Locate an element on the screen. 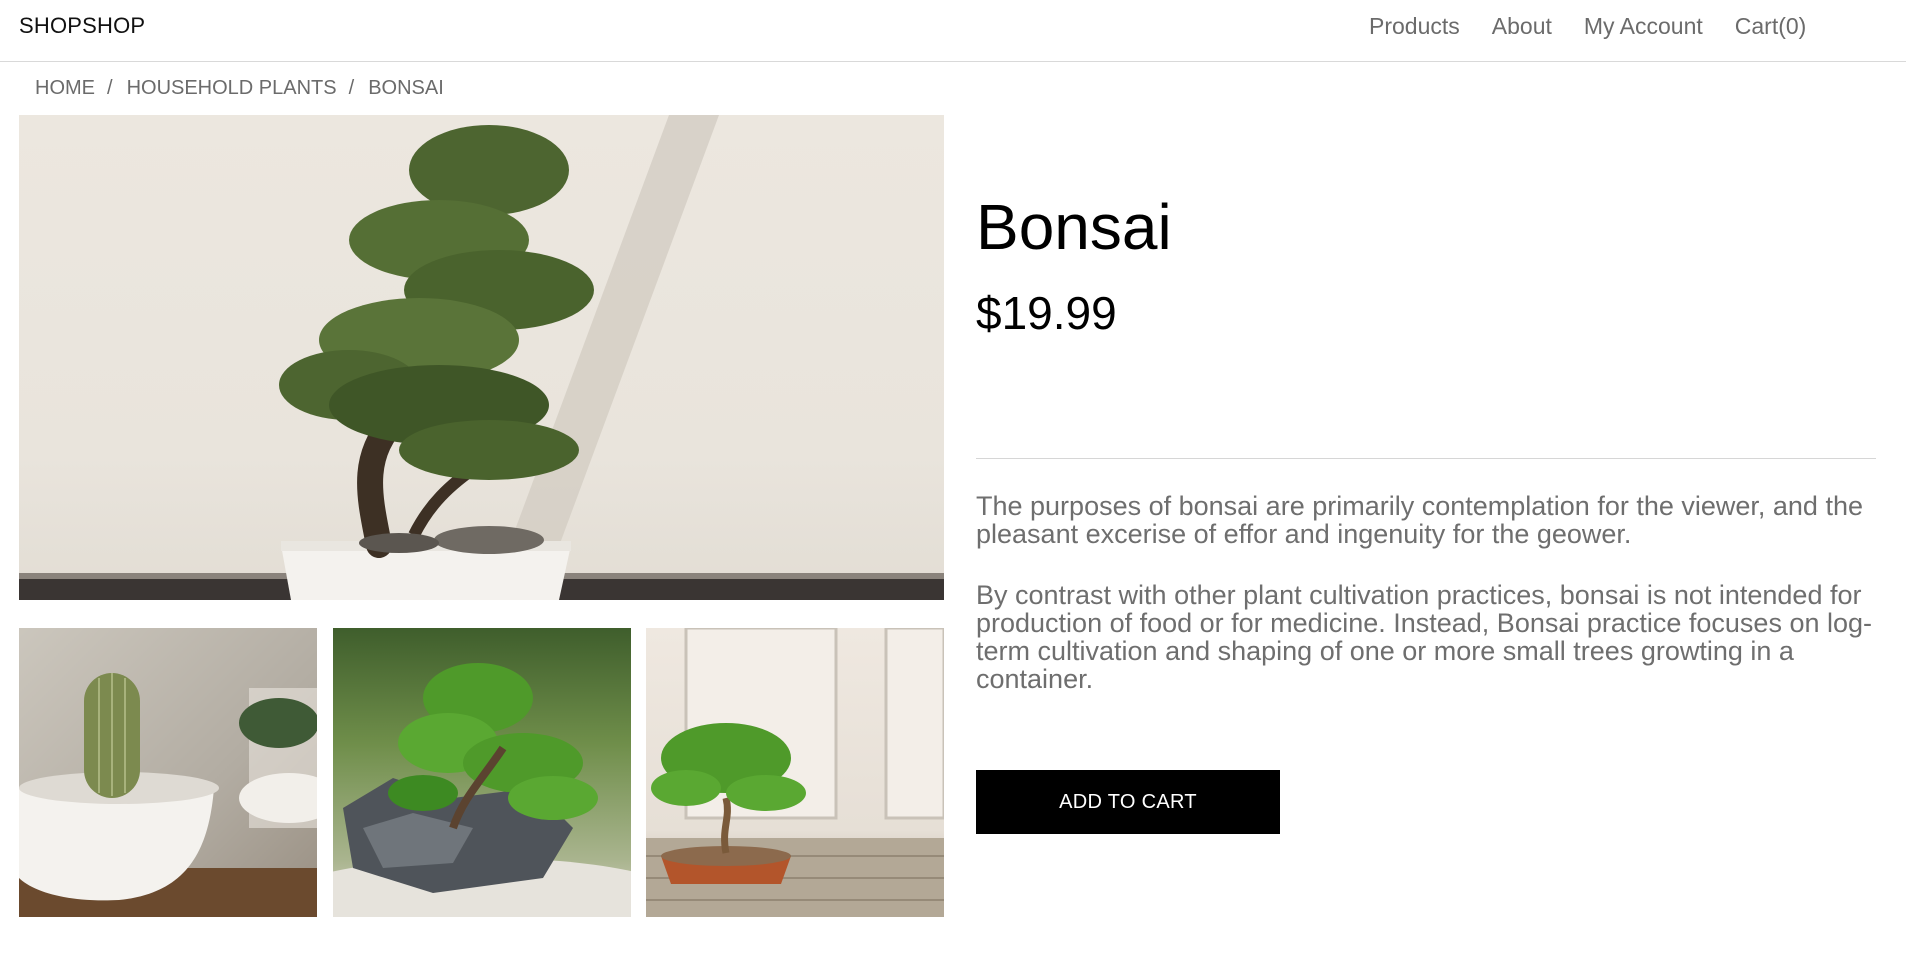 This screenshot has height=966, width=1906. main-nav: Products About My Account Cart(0) is located at coordinates (1603, 26).